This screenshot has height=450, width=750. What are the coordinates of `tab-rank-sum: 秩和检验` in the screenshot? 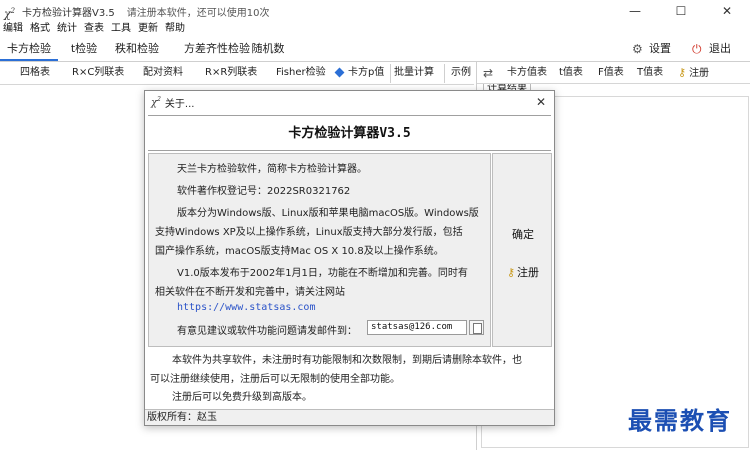 It's located at (137, 49).